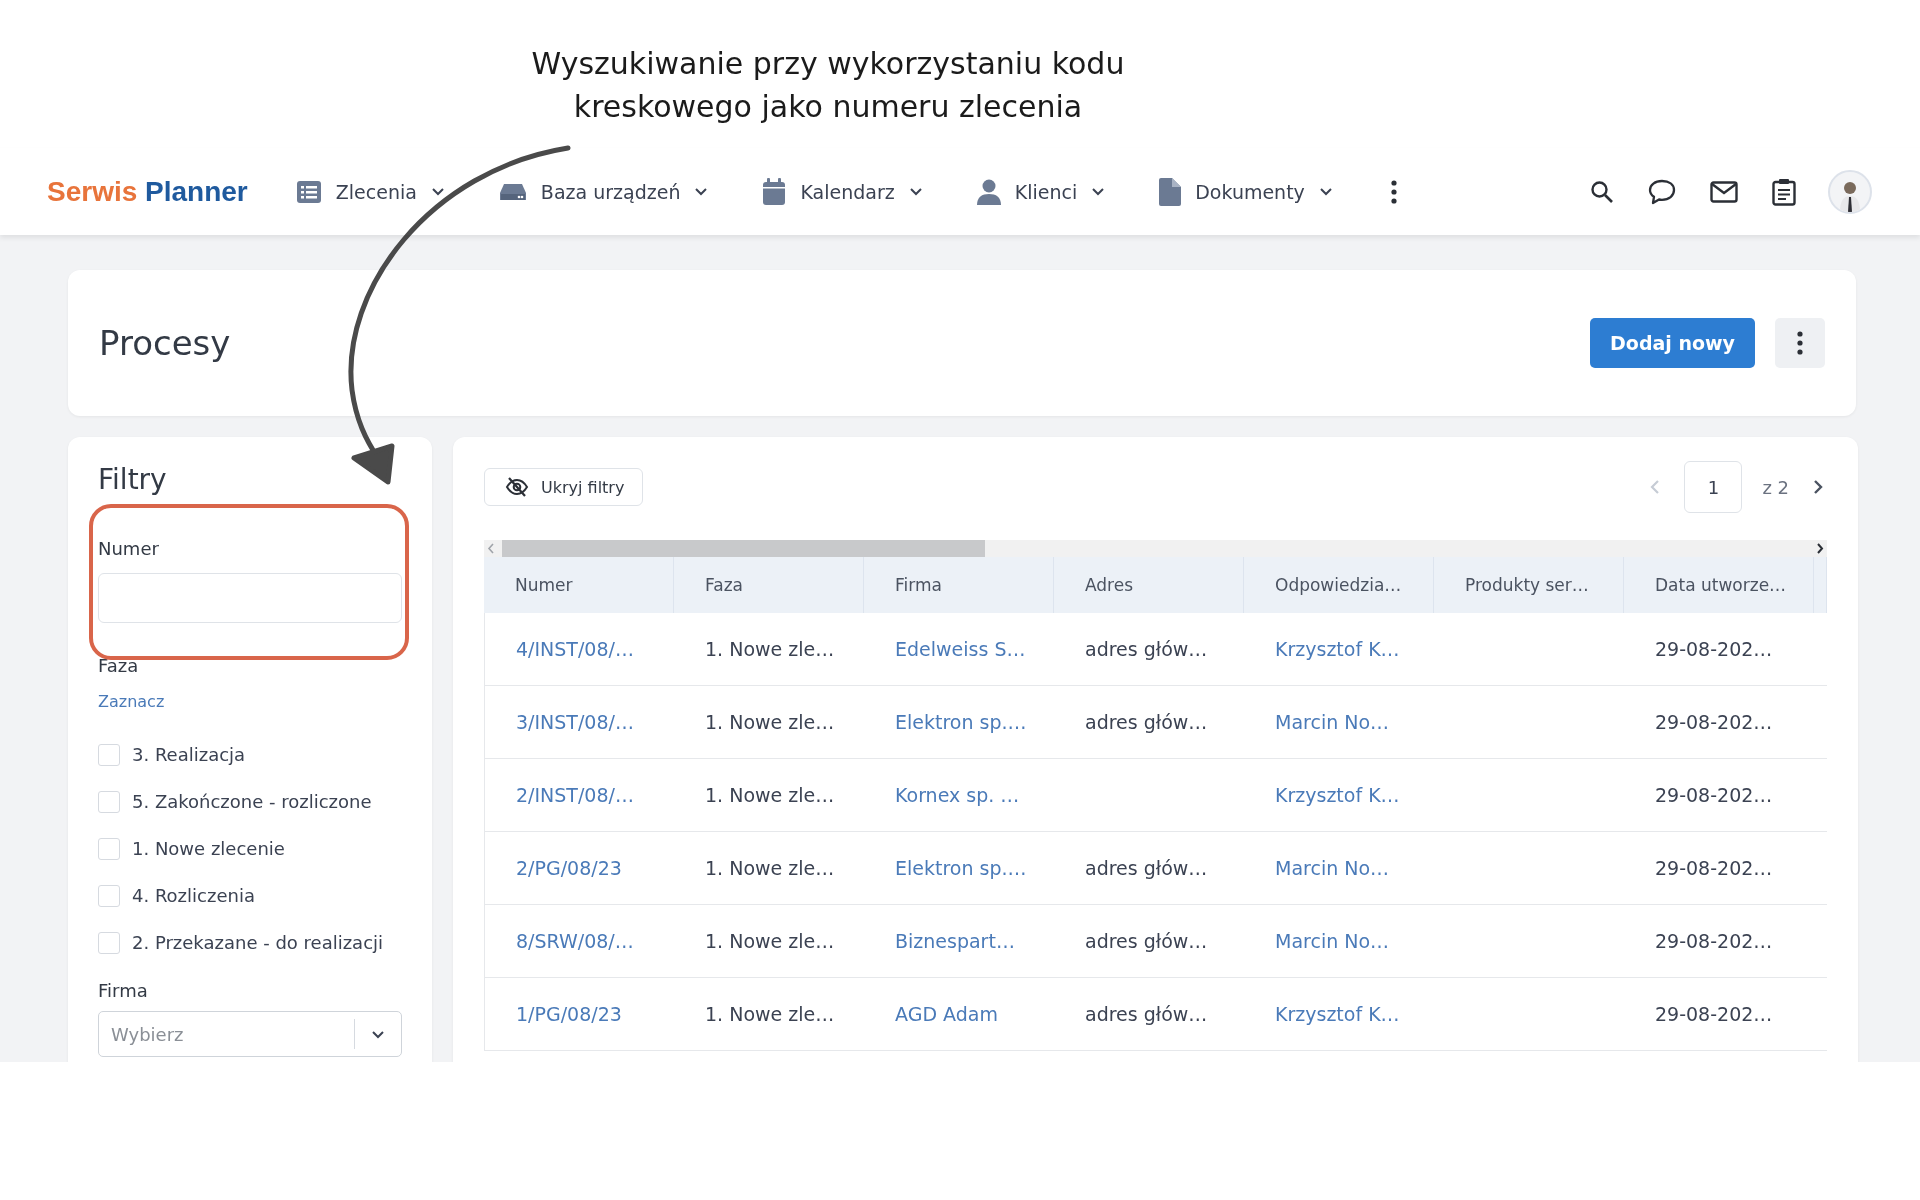  I want to click on add-new-button: Dodaj nowy, so click(1672, 343).